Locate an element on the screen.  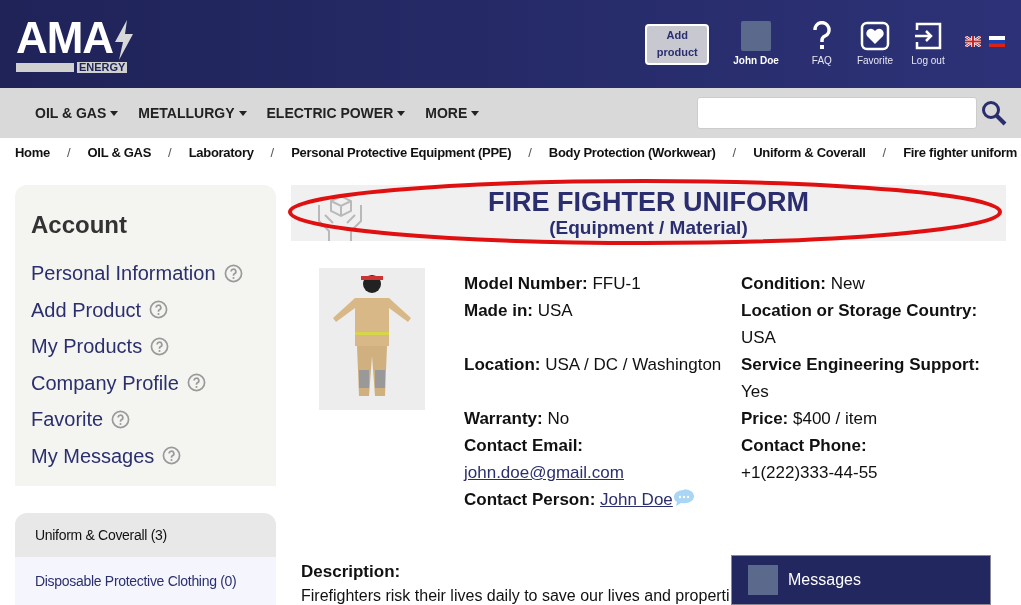
category-item: Disposable Protective Clothing (0) is located at coordinates (145, 581).